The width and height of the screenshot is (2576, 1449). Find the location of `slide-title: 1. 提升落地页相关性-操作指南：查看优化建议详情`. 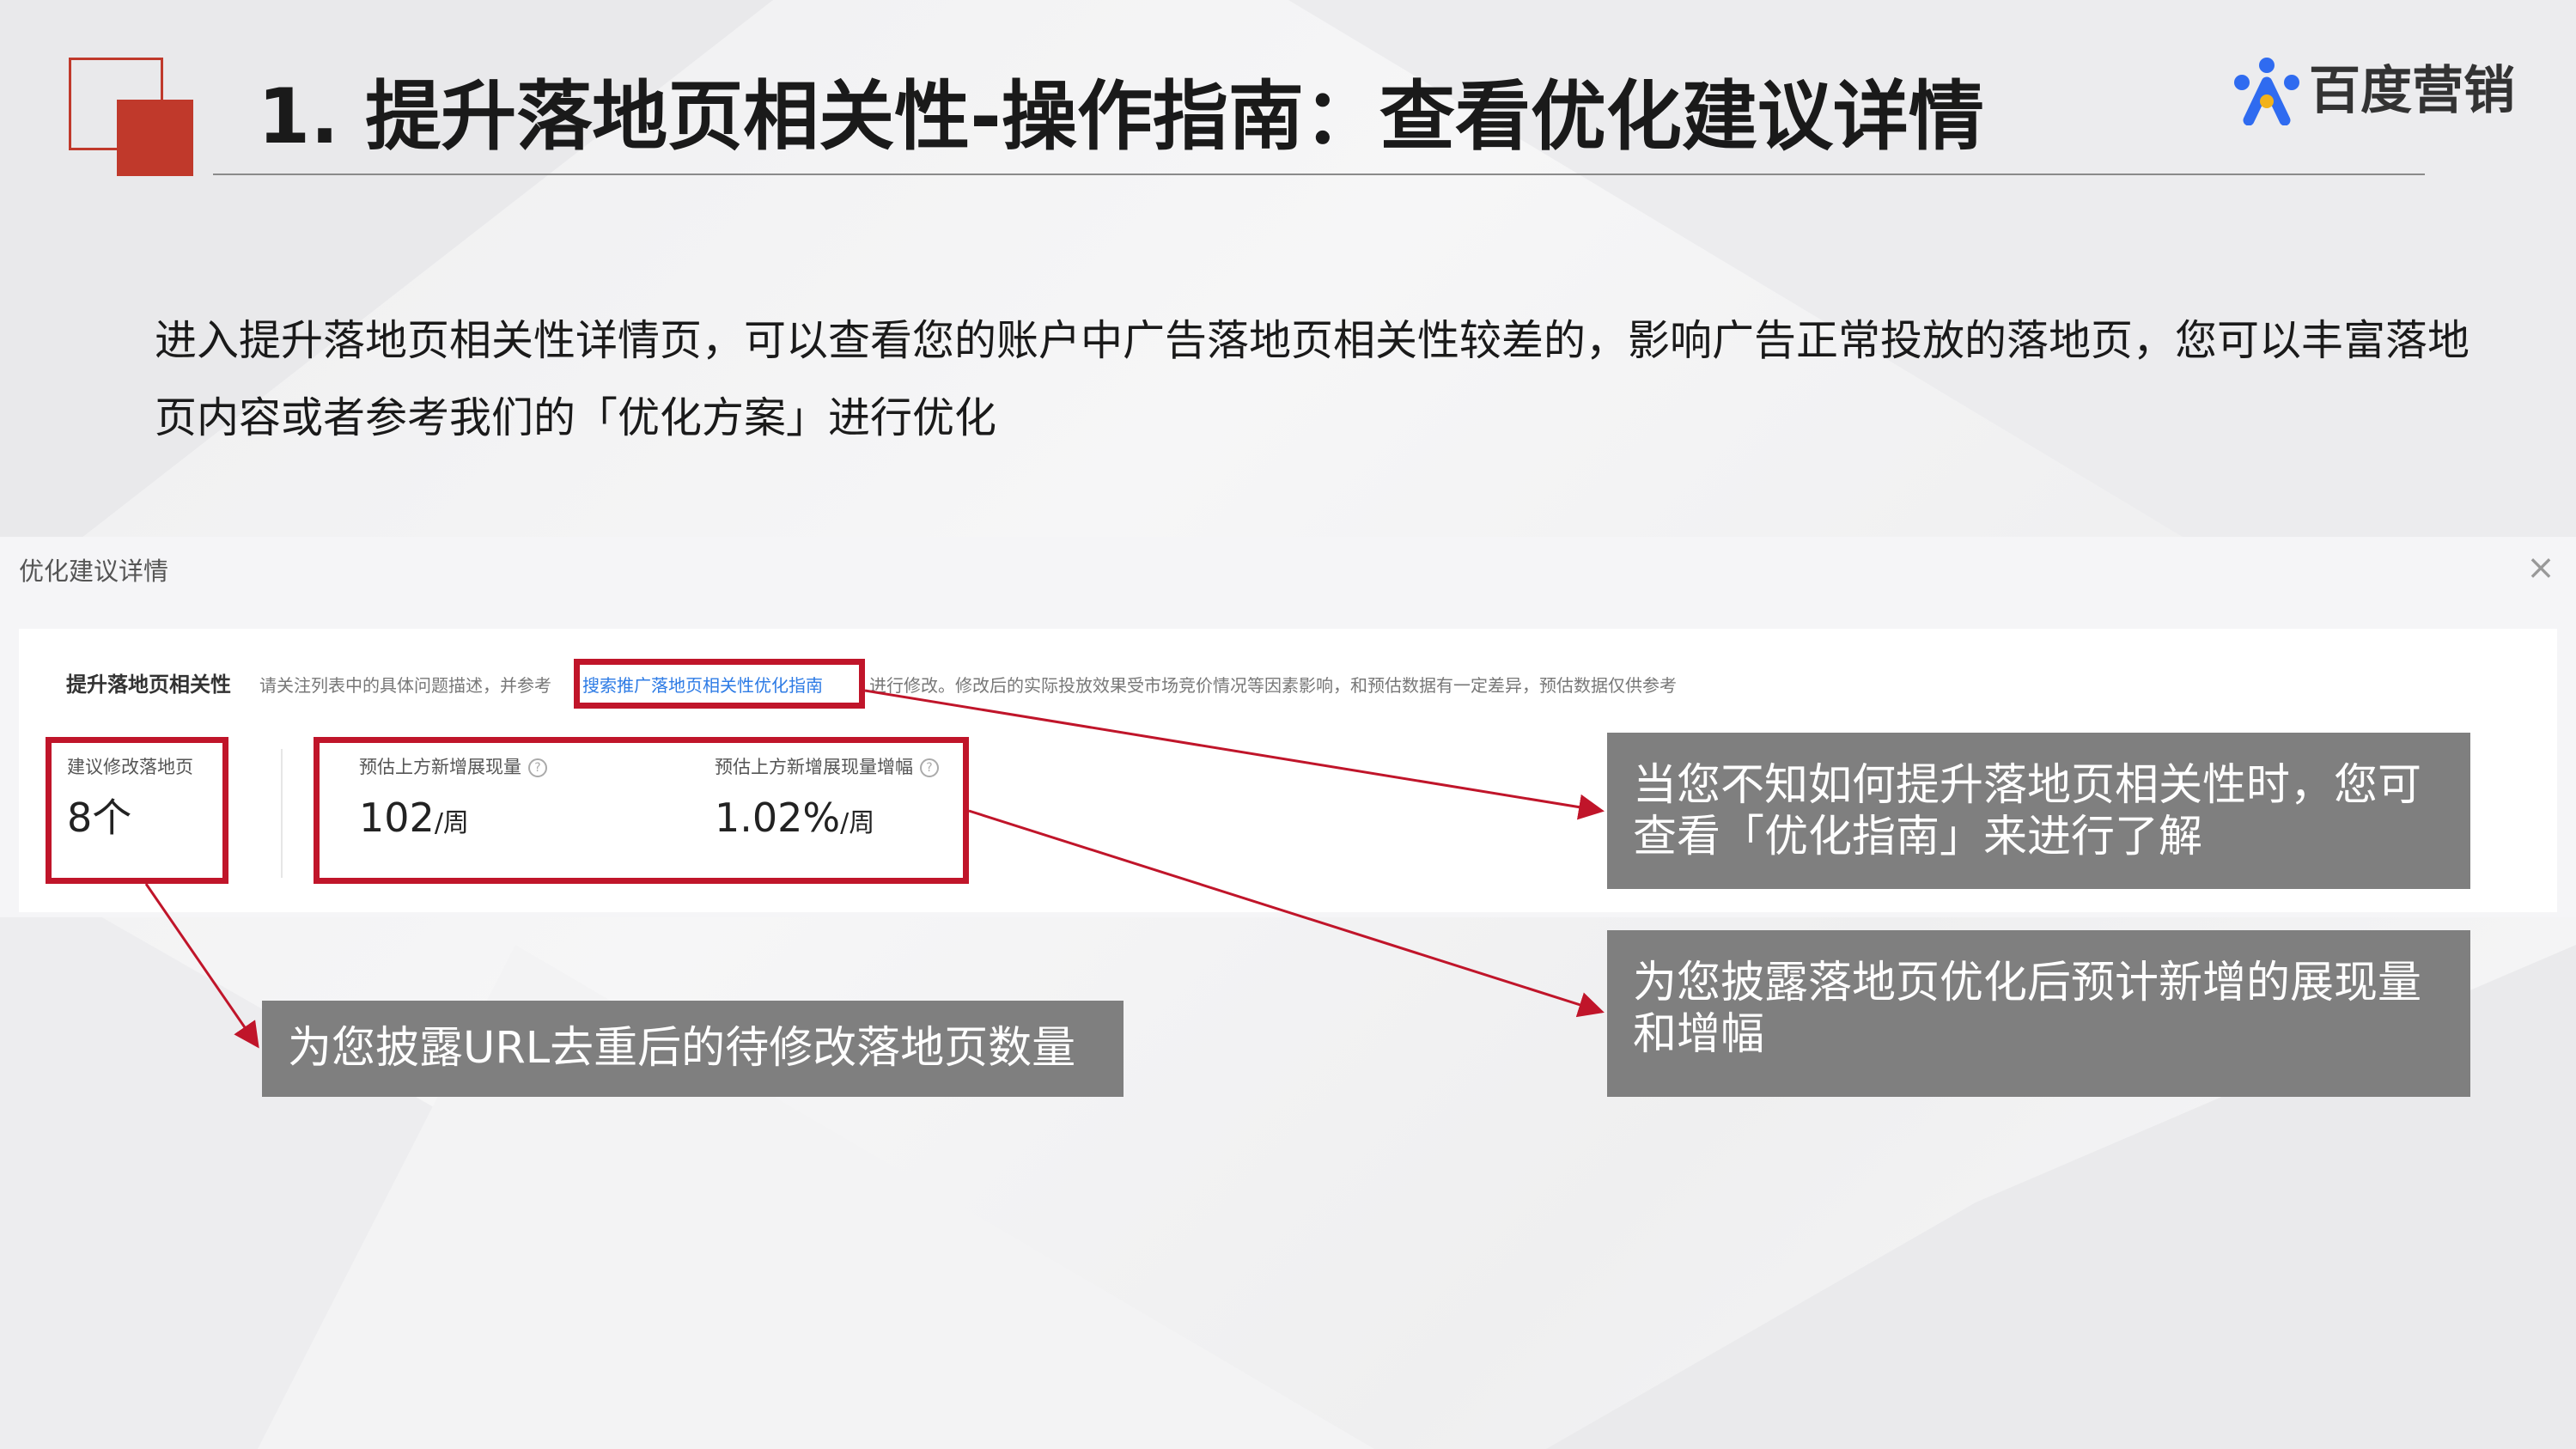

slide-title: 1. 提升落地页相关性-操作指南：查看优化建议详情 is located at coordinates (1121, 116).